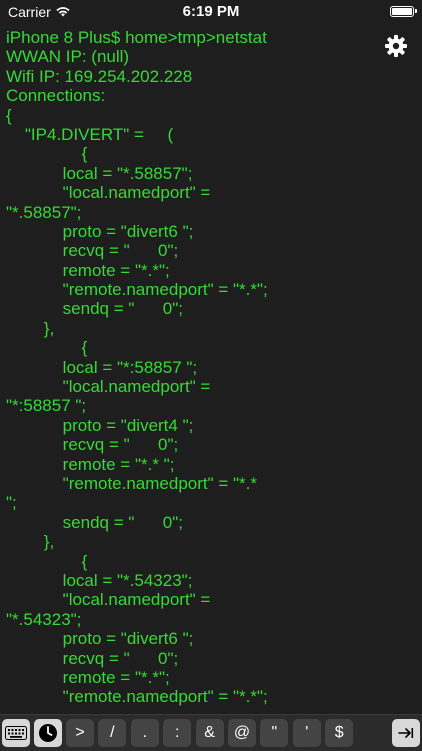 This screenshot has width=422, height=751. I want to click on terminal-line: Connections:, so click(56, 96).